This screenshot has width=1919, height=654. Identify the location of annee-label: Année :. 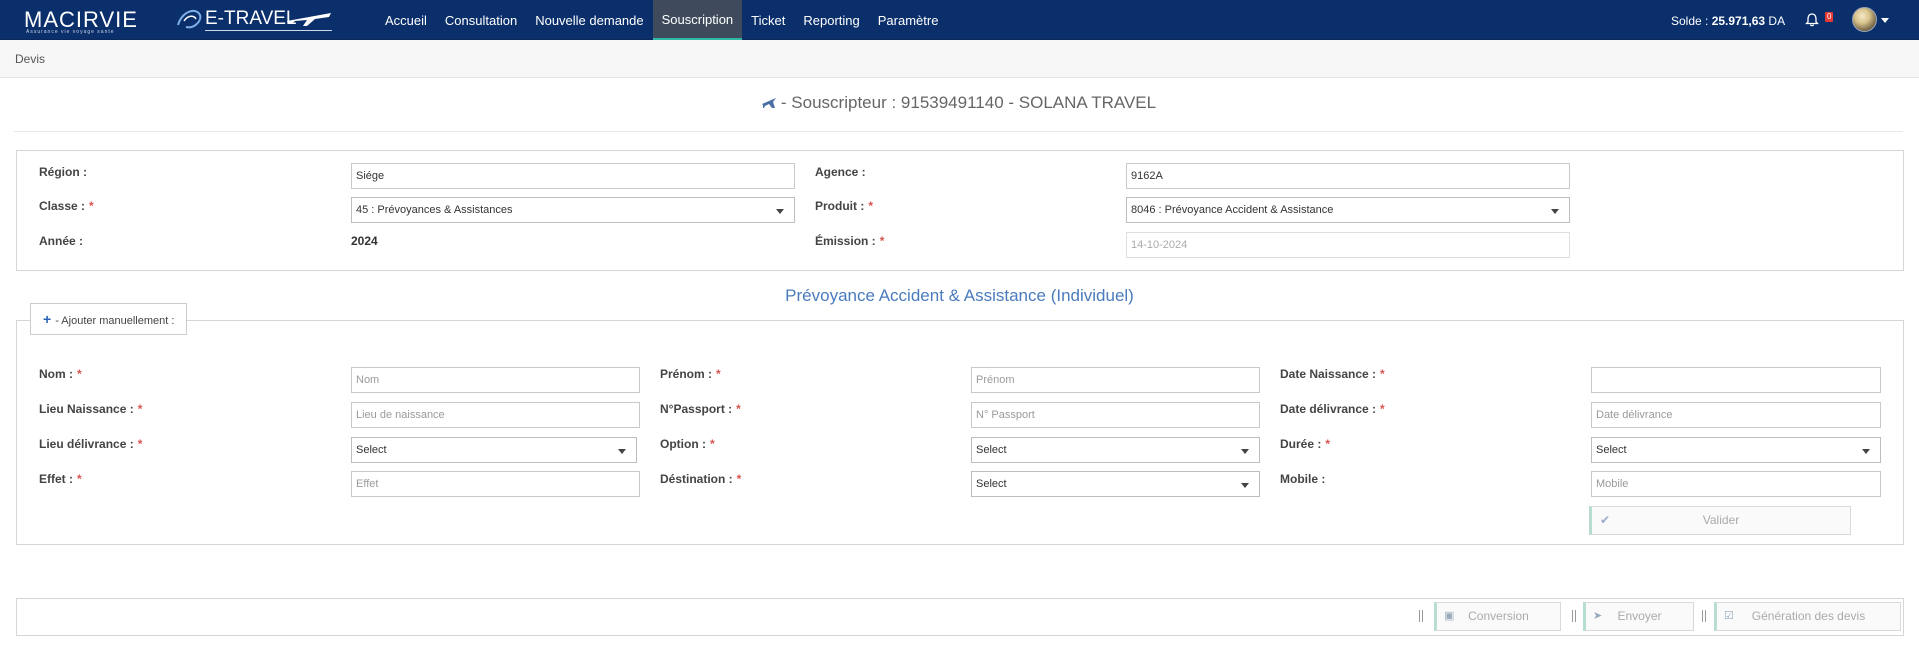
(61, 241).